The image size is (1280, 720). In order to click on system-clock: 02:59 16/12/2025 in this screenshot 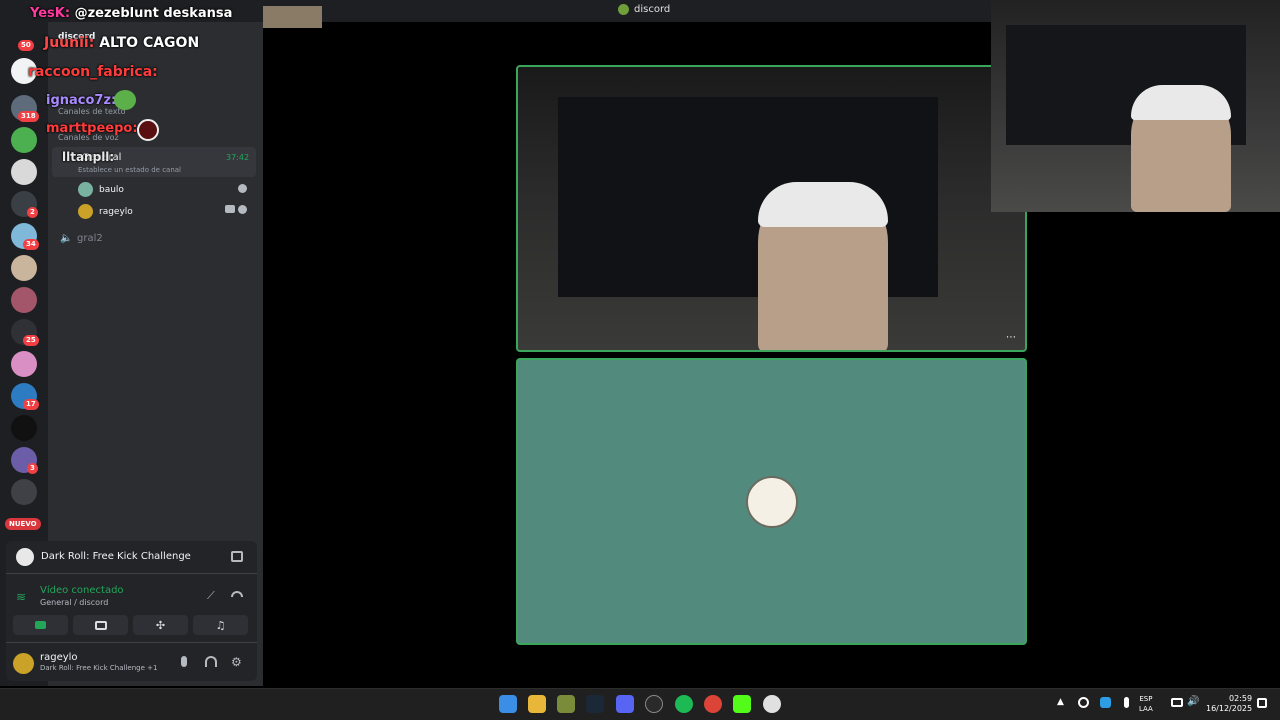, I will do `click(1229, 704)`.